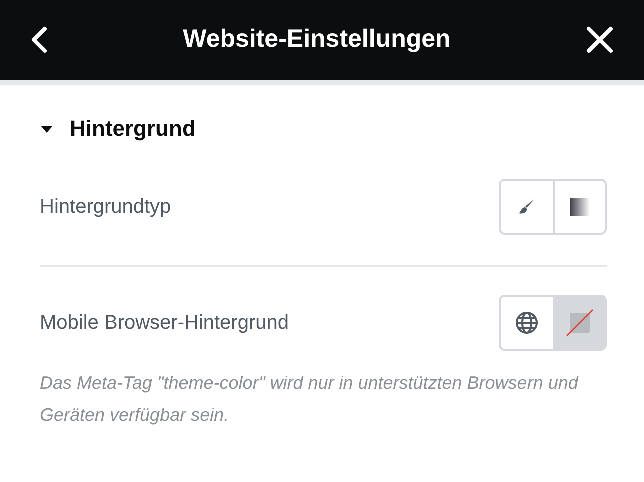 The width and height of the screenshot is (644, 482). Describe the element at coordinates (317, 40) in the screenshot. I see `window-title: Website-Einstellungen` at that location.